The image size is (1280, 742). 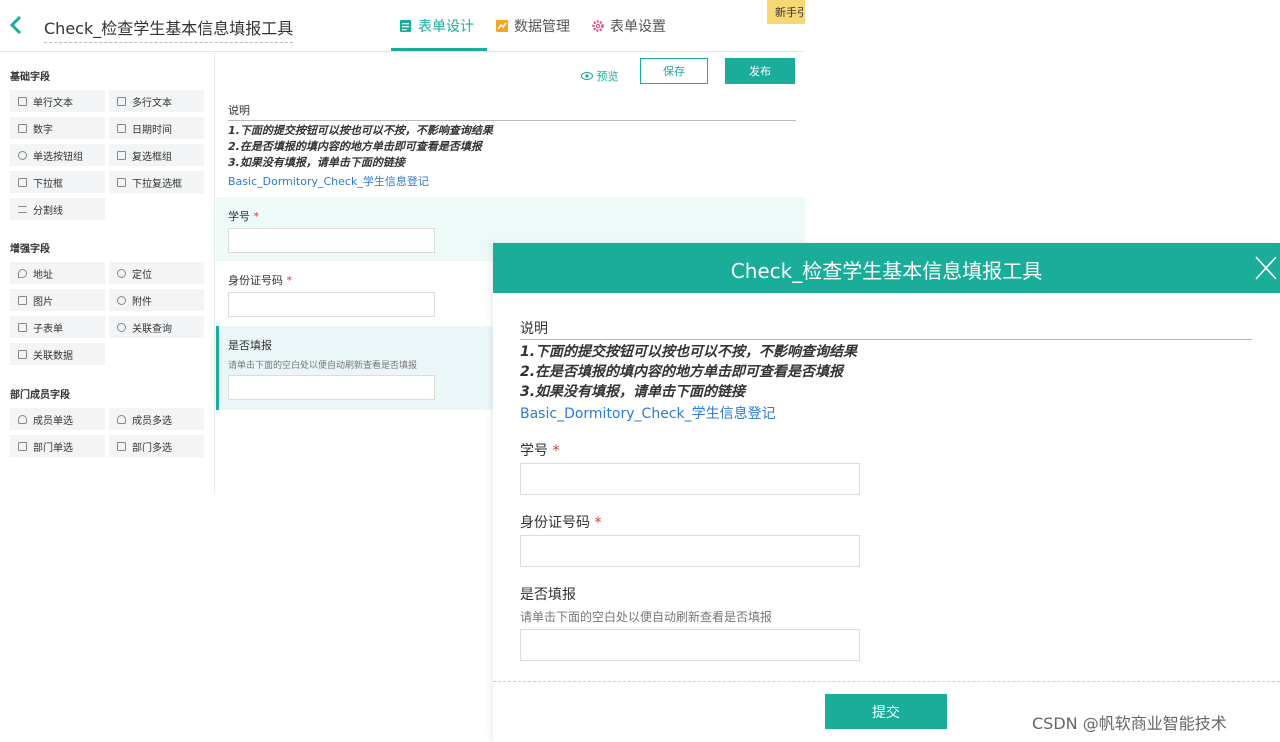 I want to click on text-field-icon, so click(x=22, y=101).